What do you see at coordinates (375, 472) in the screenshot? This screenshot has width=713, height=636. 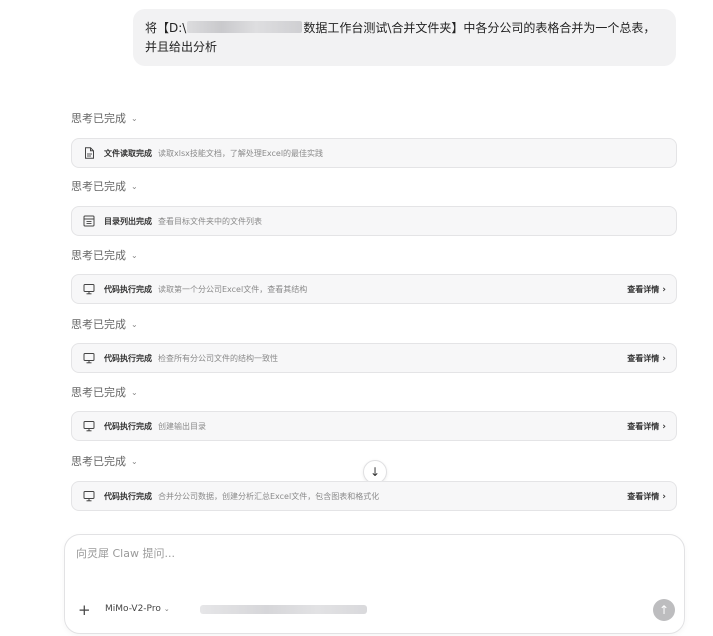 I see `arrow-down-icon: ↓` at bounding box center [375, 472].